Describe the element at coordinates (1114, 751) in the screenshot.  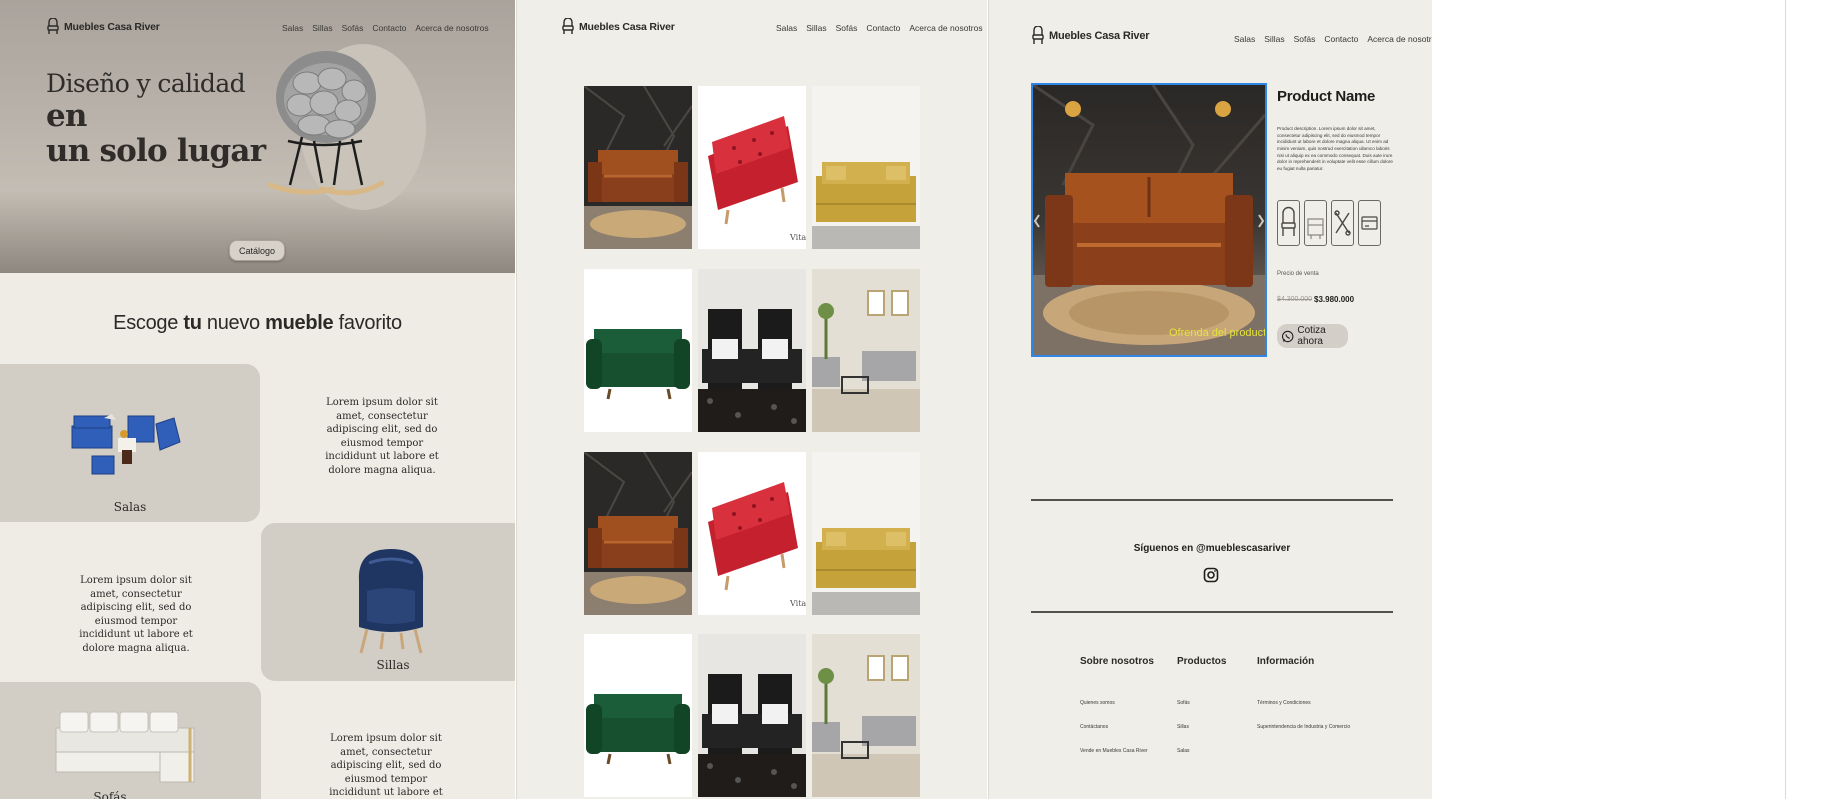
I see `footer-link-vende: Vende en Muebles Casa River` at that location.